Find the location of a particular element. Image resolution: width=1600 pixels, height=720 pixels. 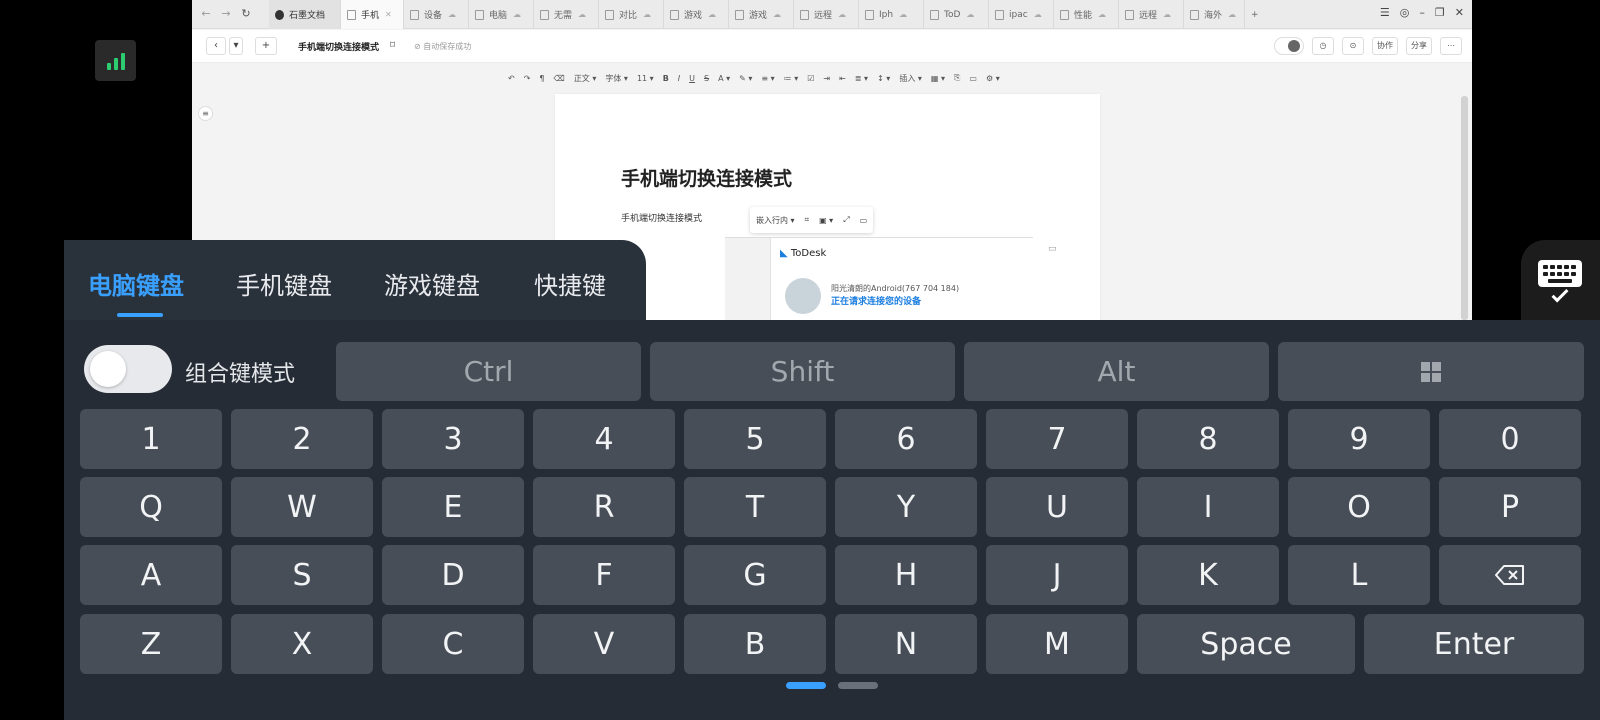

close-tab-icon: ✕ is located at coordinates (388, 14).